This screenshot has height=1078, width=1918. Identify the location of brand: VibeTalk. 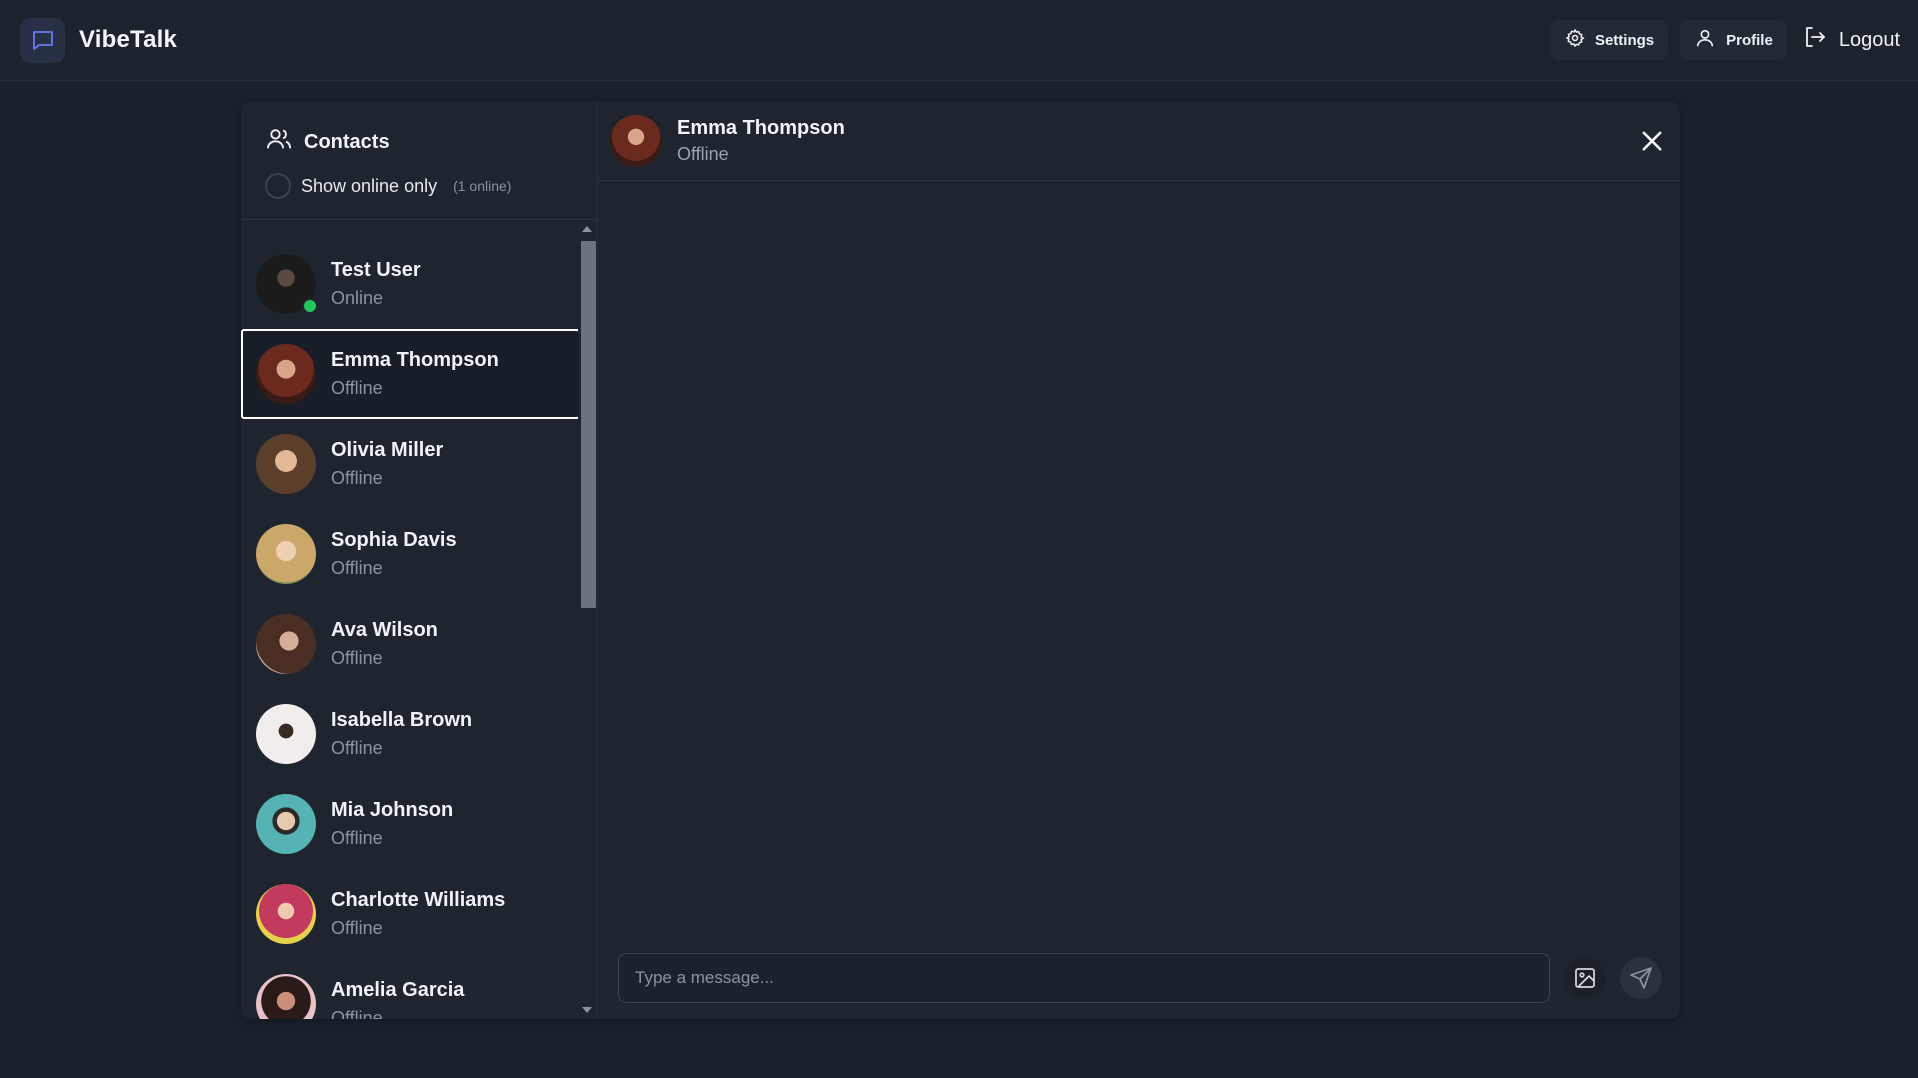
(99, 40).